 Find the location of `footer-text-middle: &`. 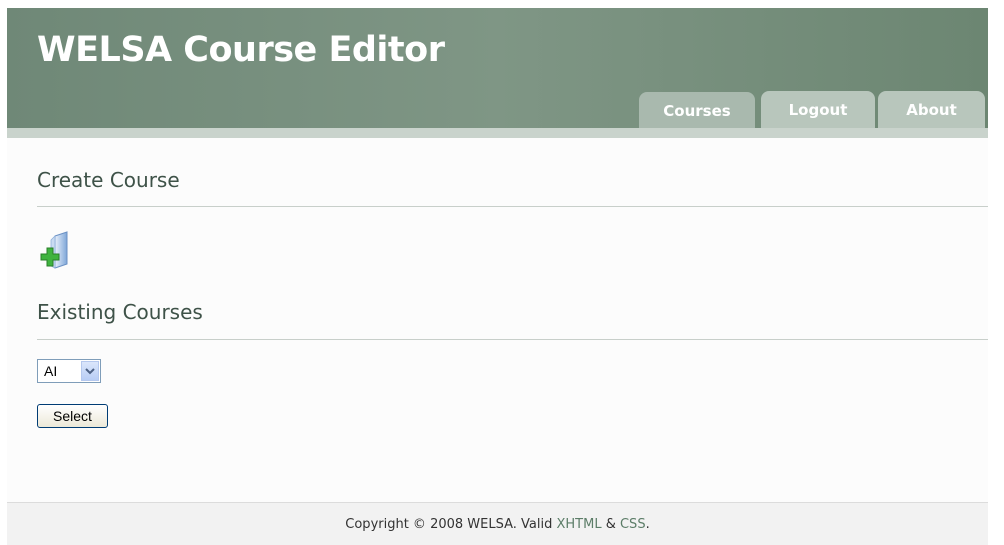

footer-text-middle: & is located at coordinates (610, 524).